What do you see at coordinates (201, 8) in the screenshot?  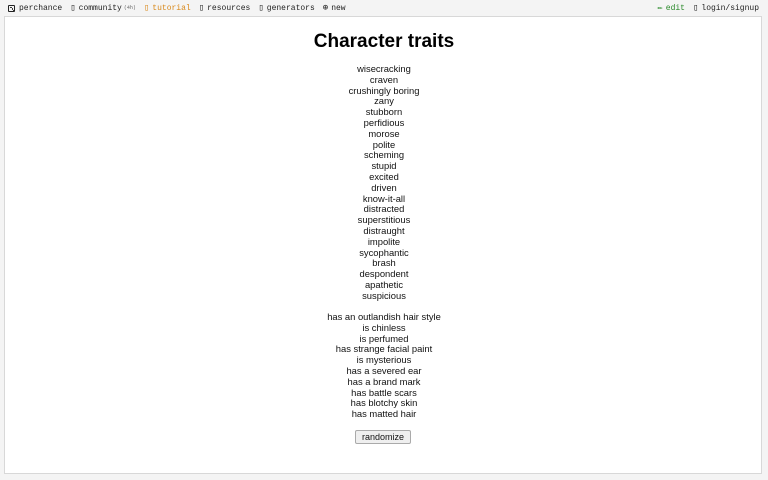 I see `folder-icon: ▯` at bounding box center [201, 8].